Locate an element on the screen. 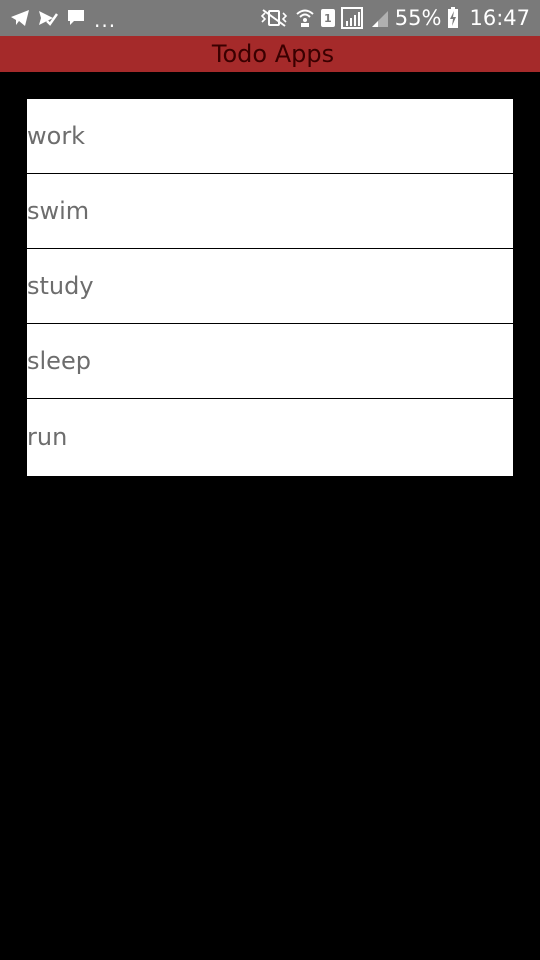  vibrate-mute-icon is located at coordinates (274, 18).